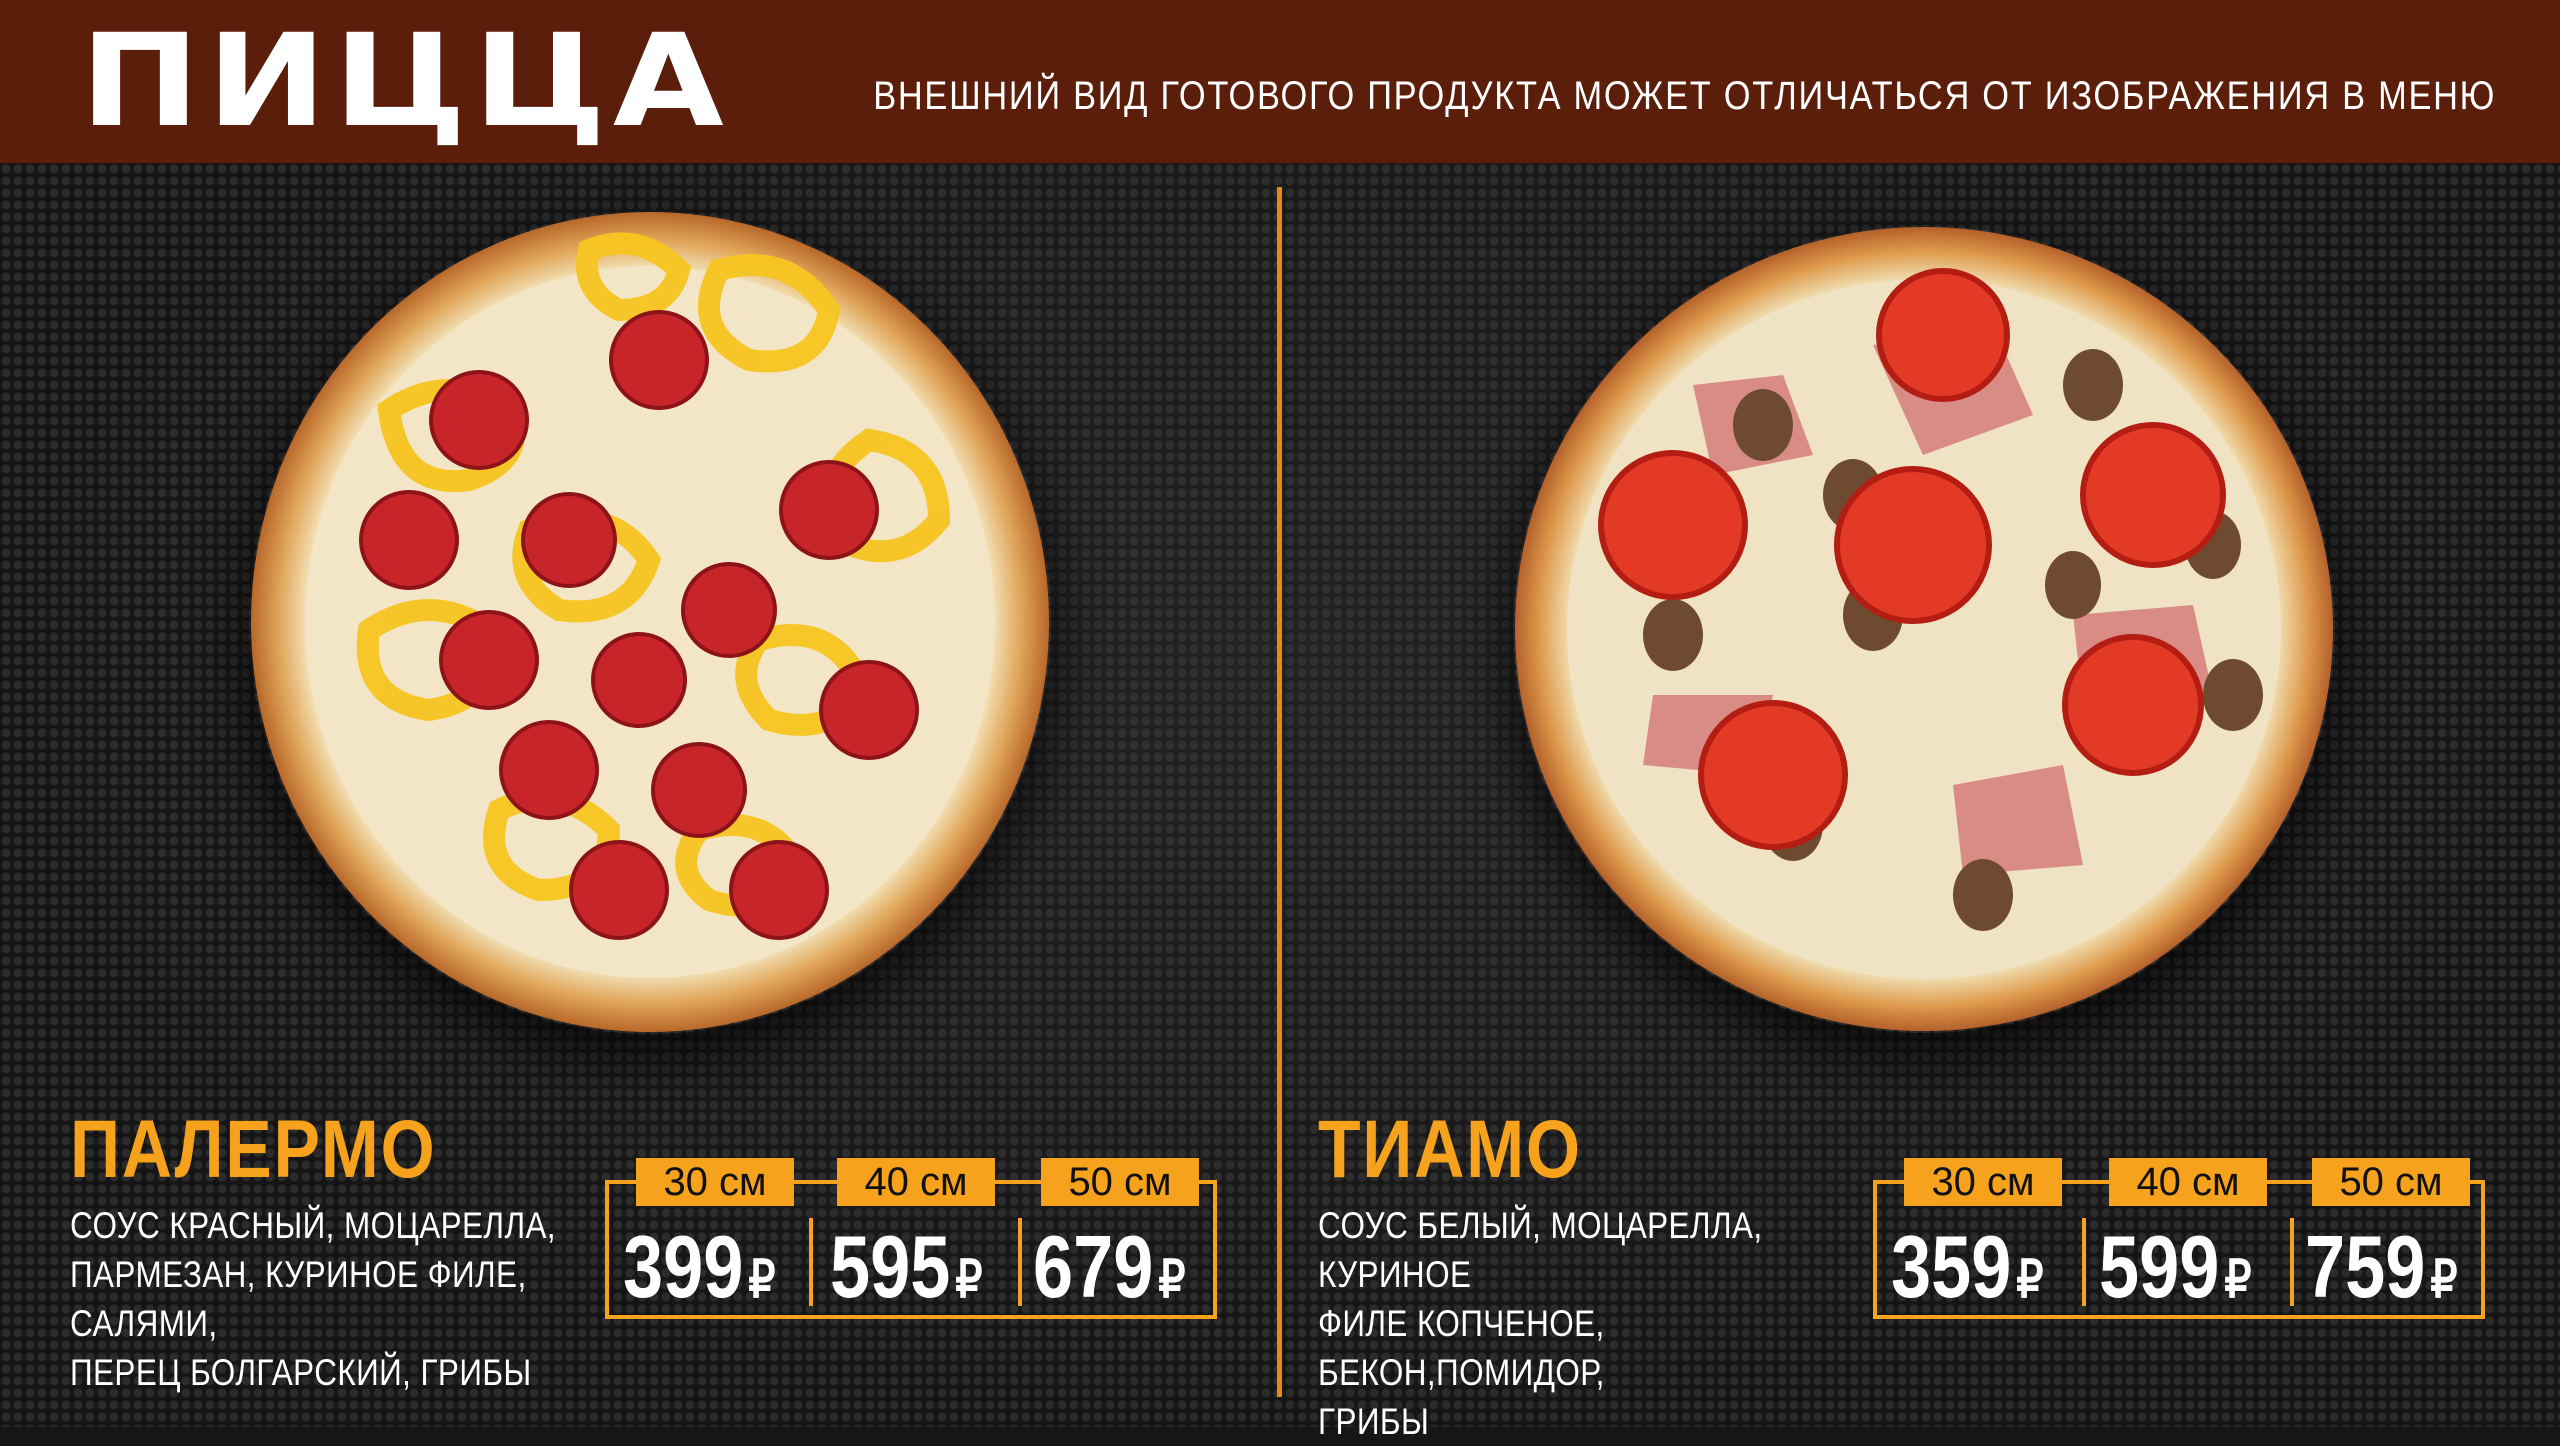  I want to click on pizza-name-tiamo: ТИАМО, so click(1450, 1149).